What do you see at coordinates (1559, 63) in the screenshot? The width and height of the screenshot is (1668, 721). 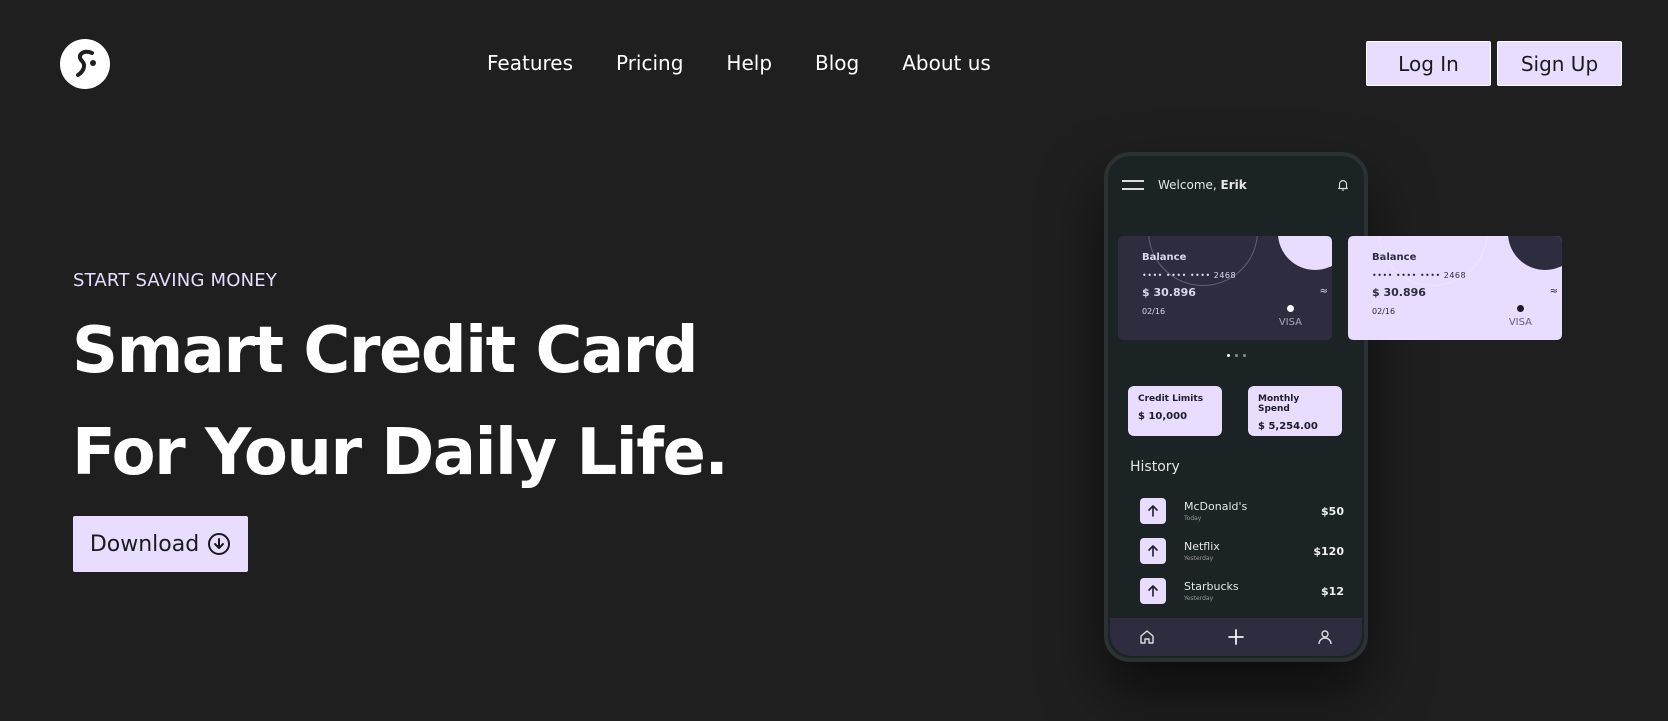 I see `signup-button: Sign Up` at bounding box center [1559, 63].